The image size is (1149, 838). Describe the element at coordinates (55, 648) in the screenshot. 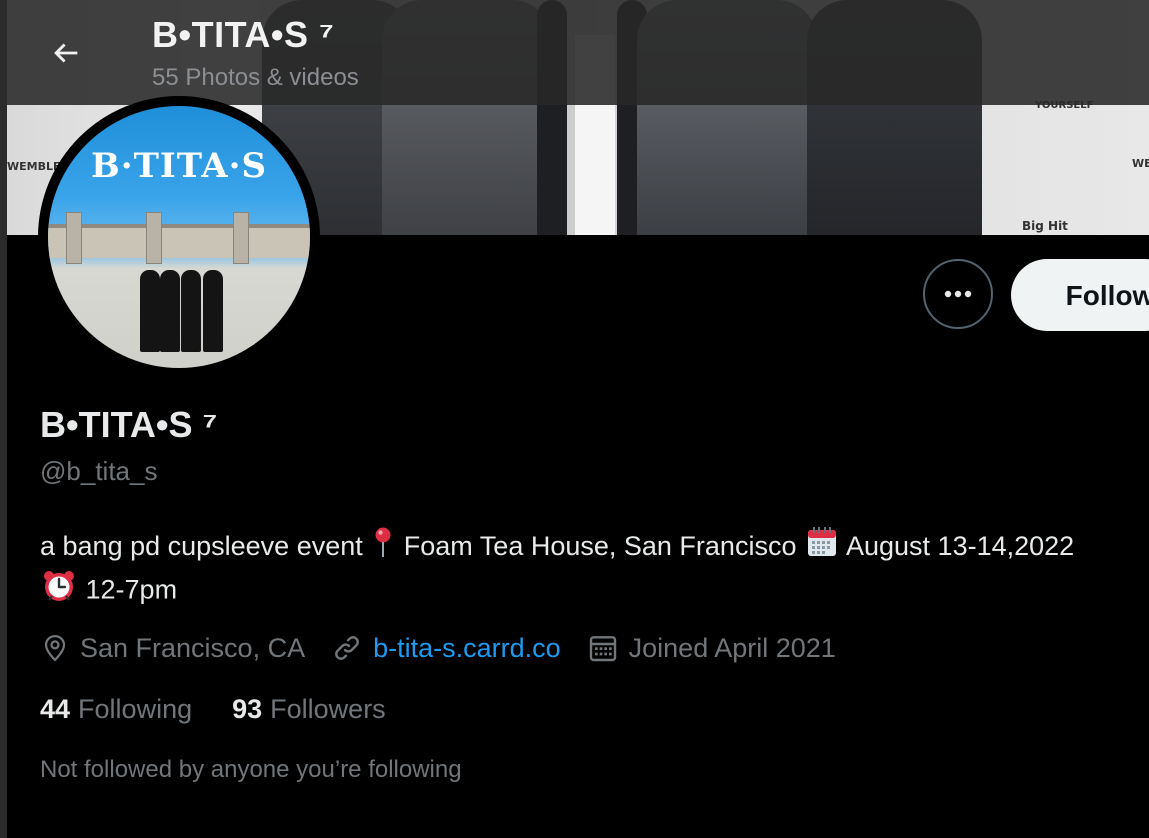

I see `location-pin-icon` at that location.